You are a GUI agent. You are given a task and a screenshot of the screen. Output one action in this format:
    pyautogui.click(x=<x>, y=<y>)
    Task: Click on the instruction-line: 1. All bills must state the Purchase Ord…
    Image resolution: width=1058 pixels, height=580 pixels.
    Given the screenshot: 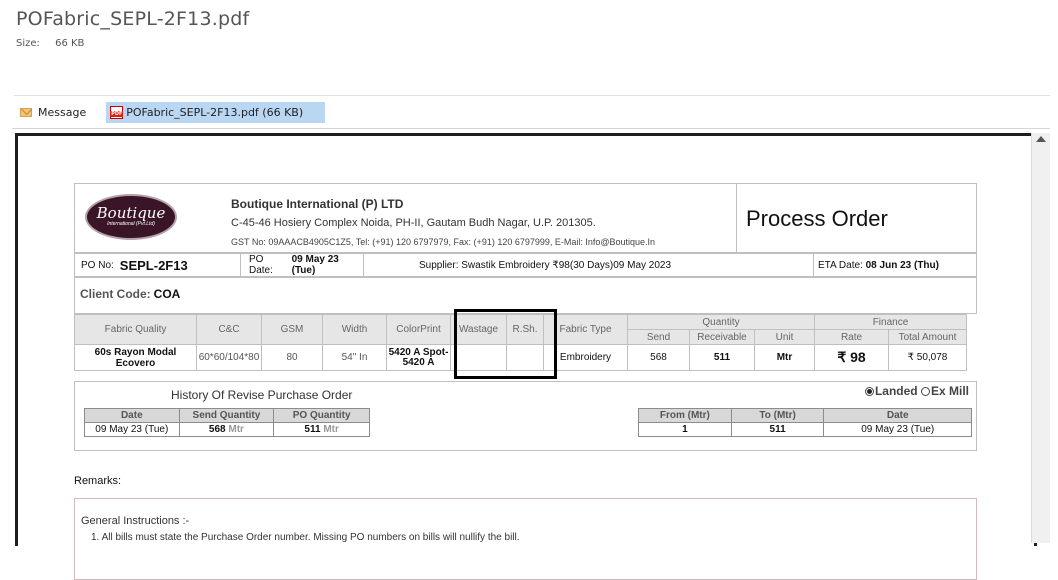 What is the action you would take?
    pyautogui.click(x=305, y=537)
    